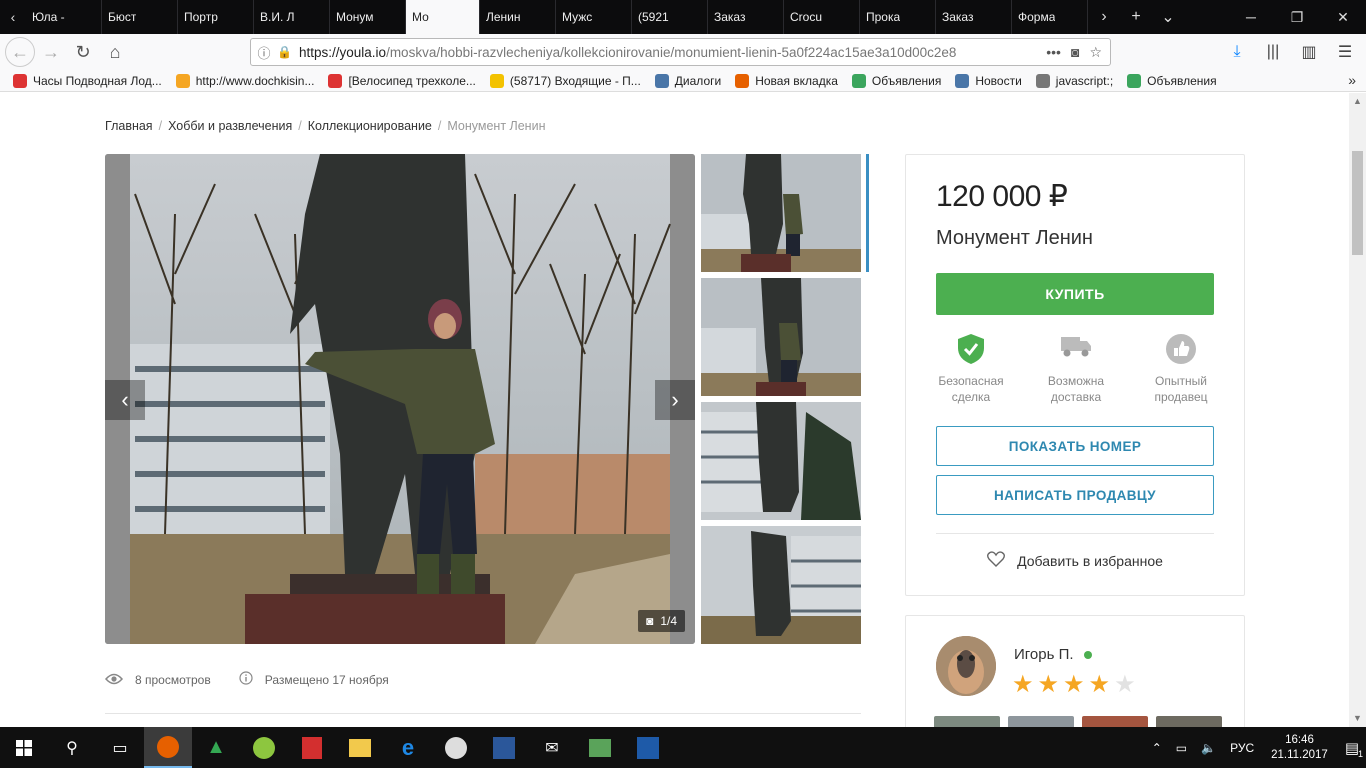 This screenshot has width=1366, height=768. Describe the element at coordinates (1345, 52) in the screenshot. I see `menu-icon: ☰` at that location.